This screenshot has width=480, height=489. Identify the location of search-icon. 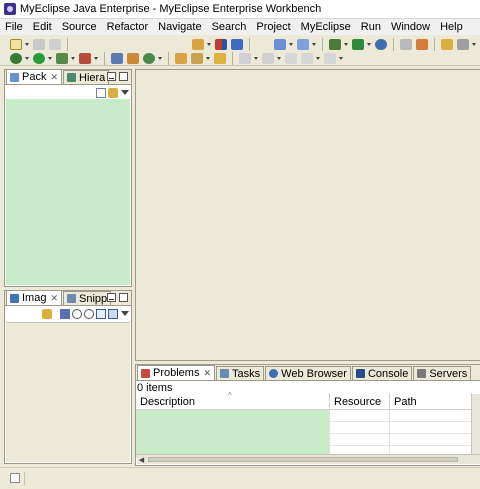
(406, 44).